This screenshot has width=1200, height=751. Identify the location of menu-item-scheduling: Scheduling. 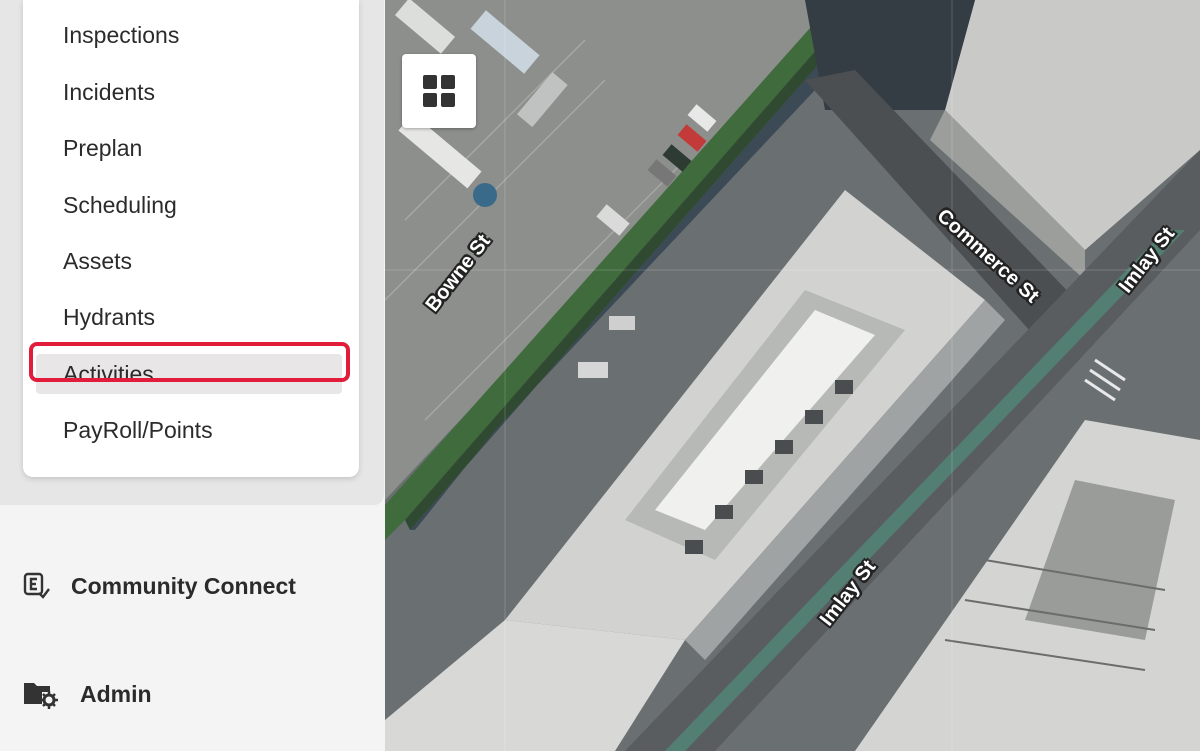
(120, 205).